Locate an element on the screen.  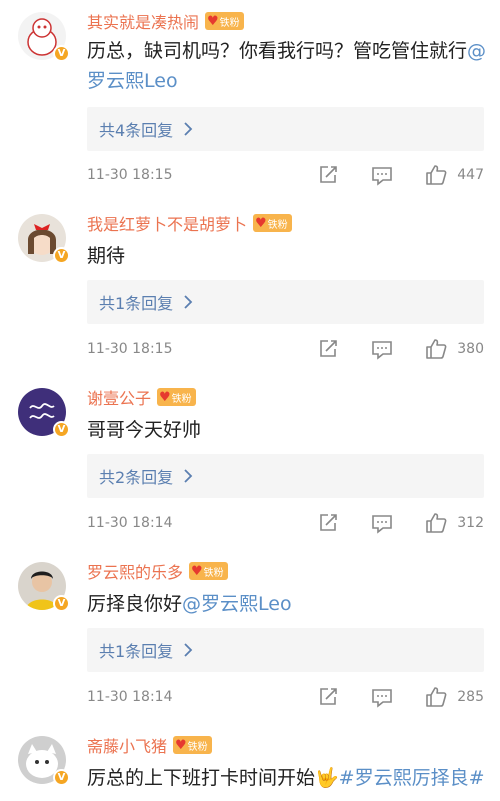
name-row: 谢壹公子 ♥ 铁粉 is located at coordinates (141, 397).